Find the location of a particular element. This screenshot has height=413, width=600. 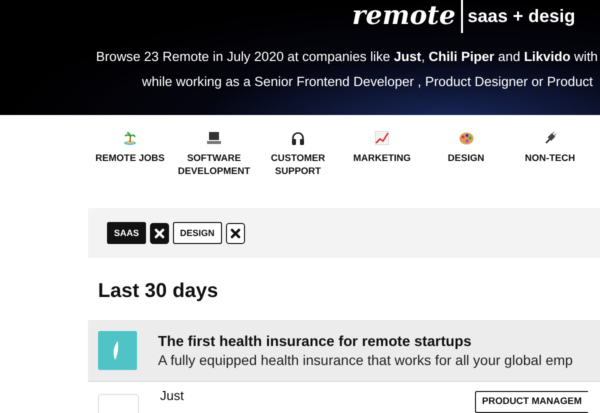

promo-title: The first health insurance for remote startups is located at coordinates (315, 342).